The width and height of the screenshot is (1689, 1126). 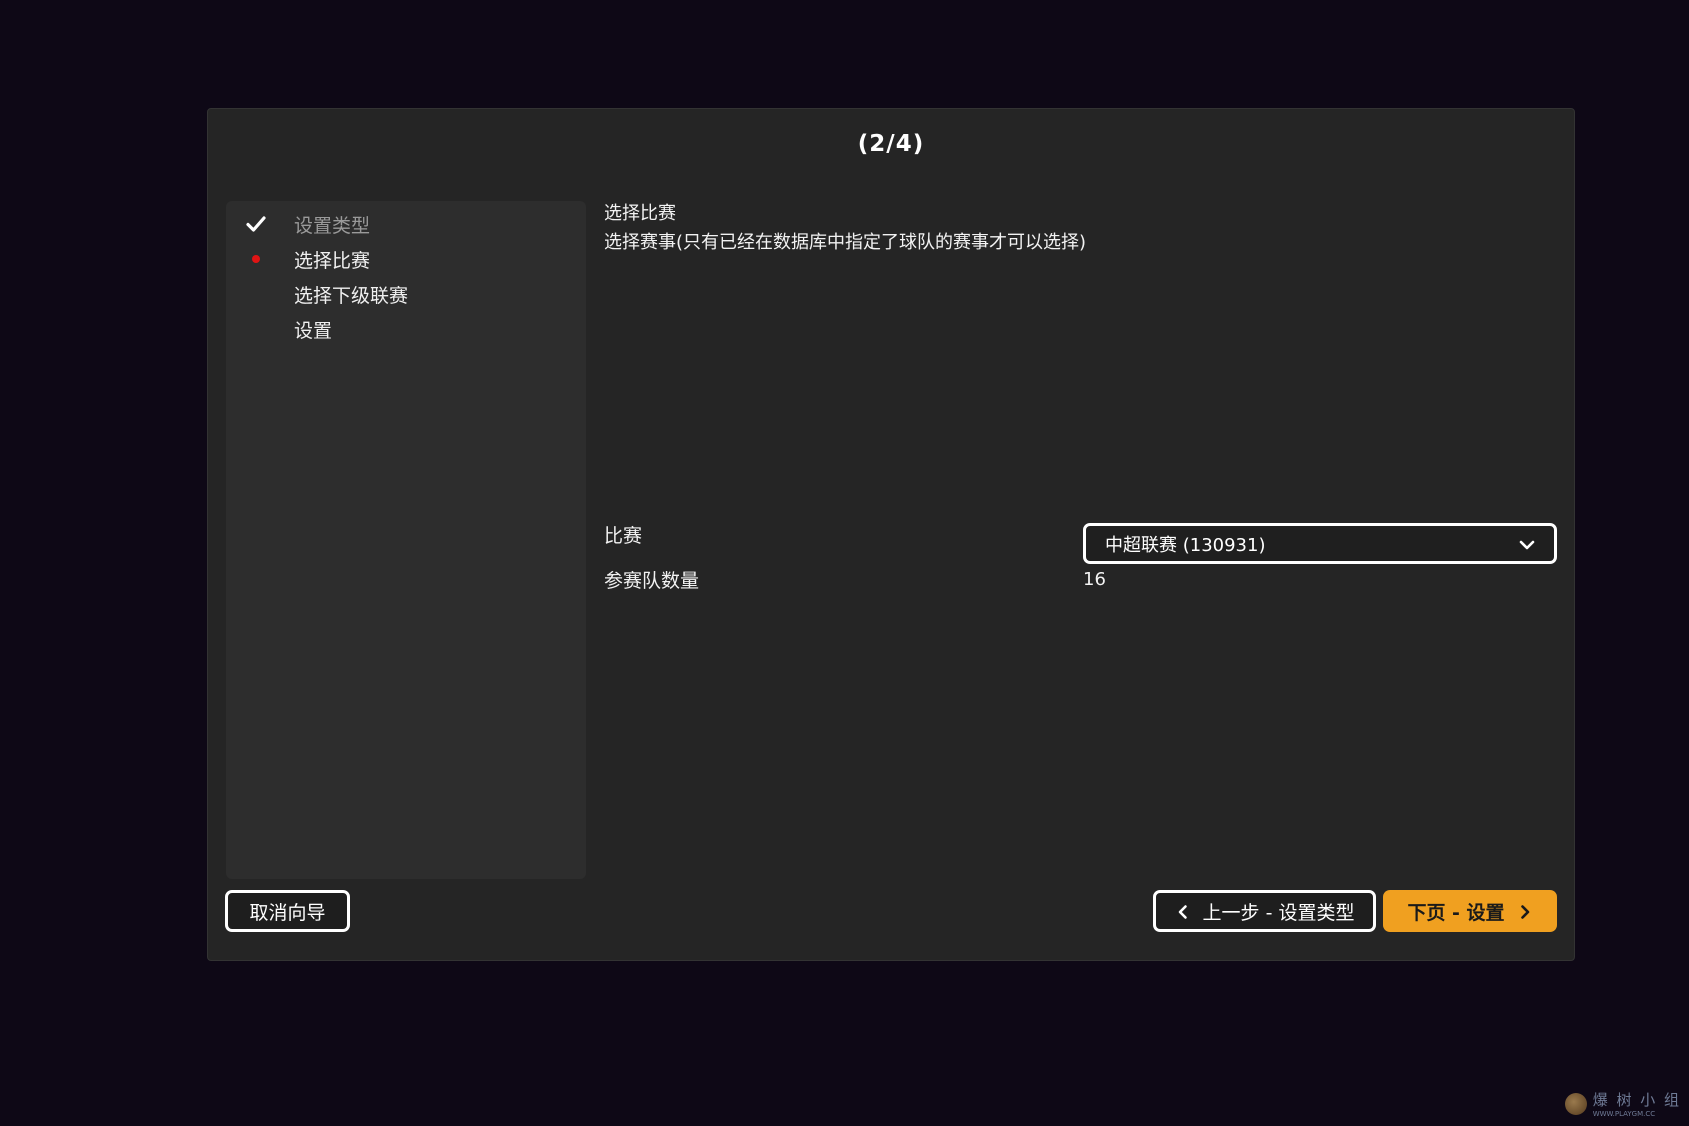 What do you see at coordinates (1527, 545) in the screenshot?
I see `chevron-down-icon` at bounding box center [1527, 545].